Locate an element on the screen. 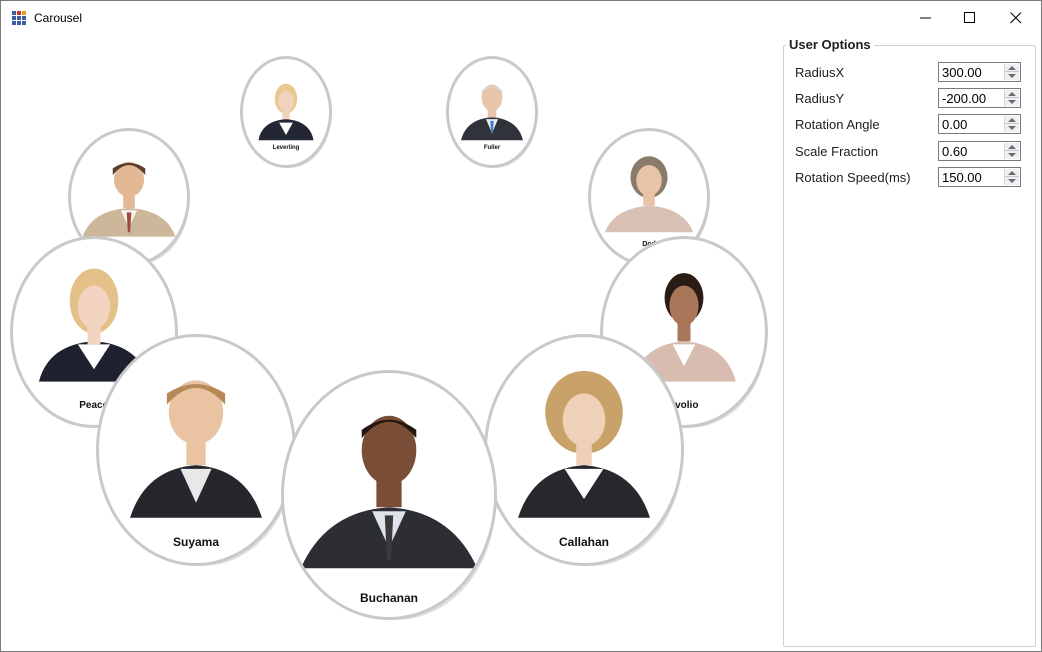 The image size is (1042, 652). close-button is located at coordinates (1016, 18).